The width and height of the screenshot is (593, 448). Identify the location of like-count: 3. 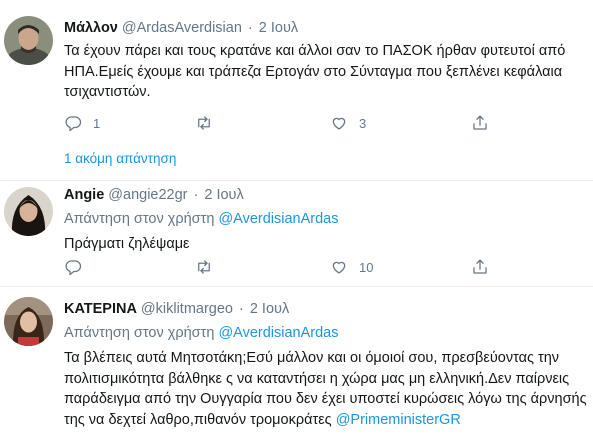
(363, 123).